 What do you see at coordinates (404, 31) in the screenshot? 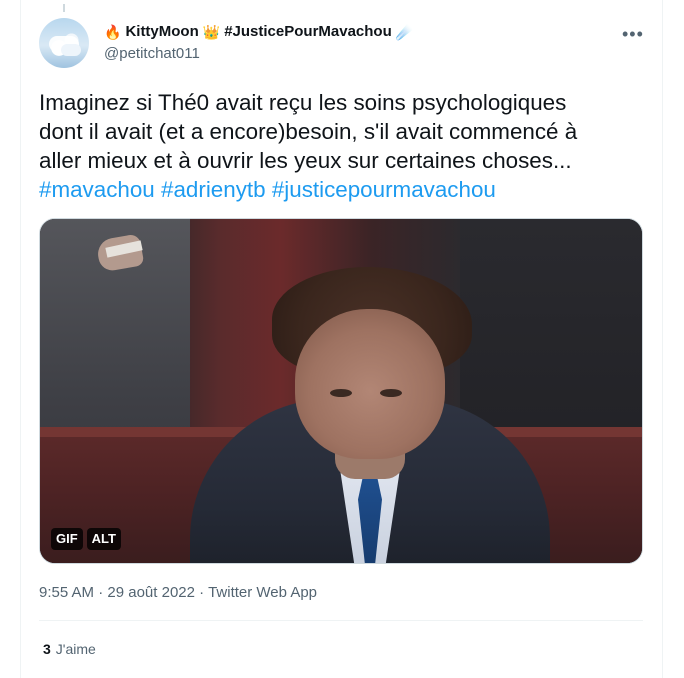
I see `comet-emoji-icon: ☄️` at bounding box center [404, 31].